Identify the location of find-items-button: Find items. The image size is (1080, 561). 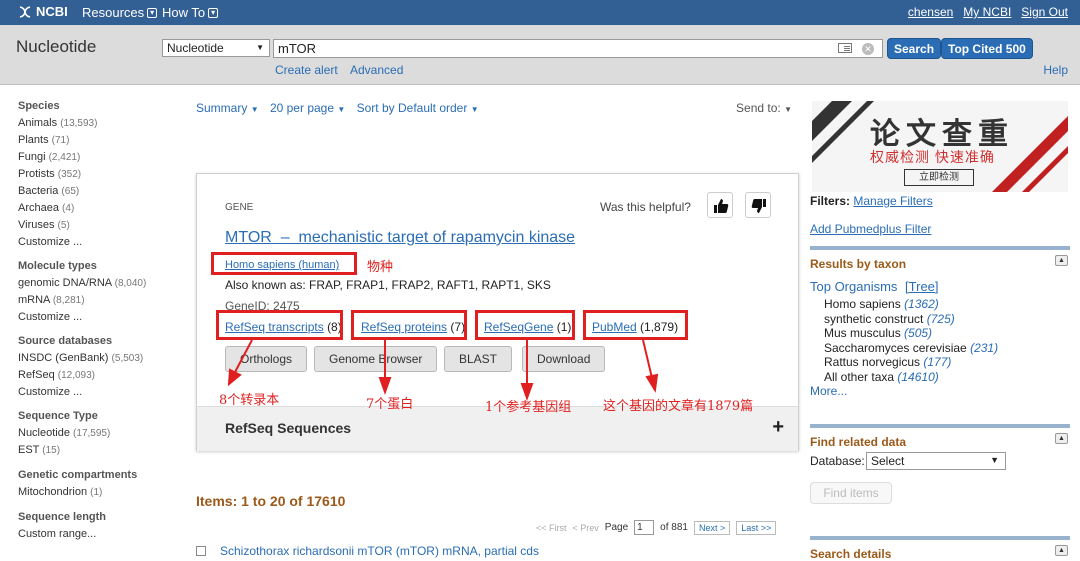
(851, 493).